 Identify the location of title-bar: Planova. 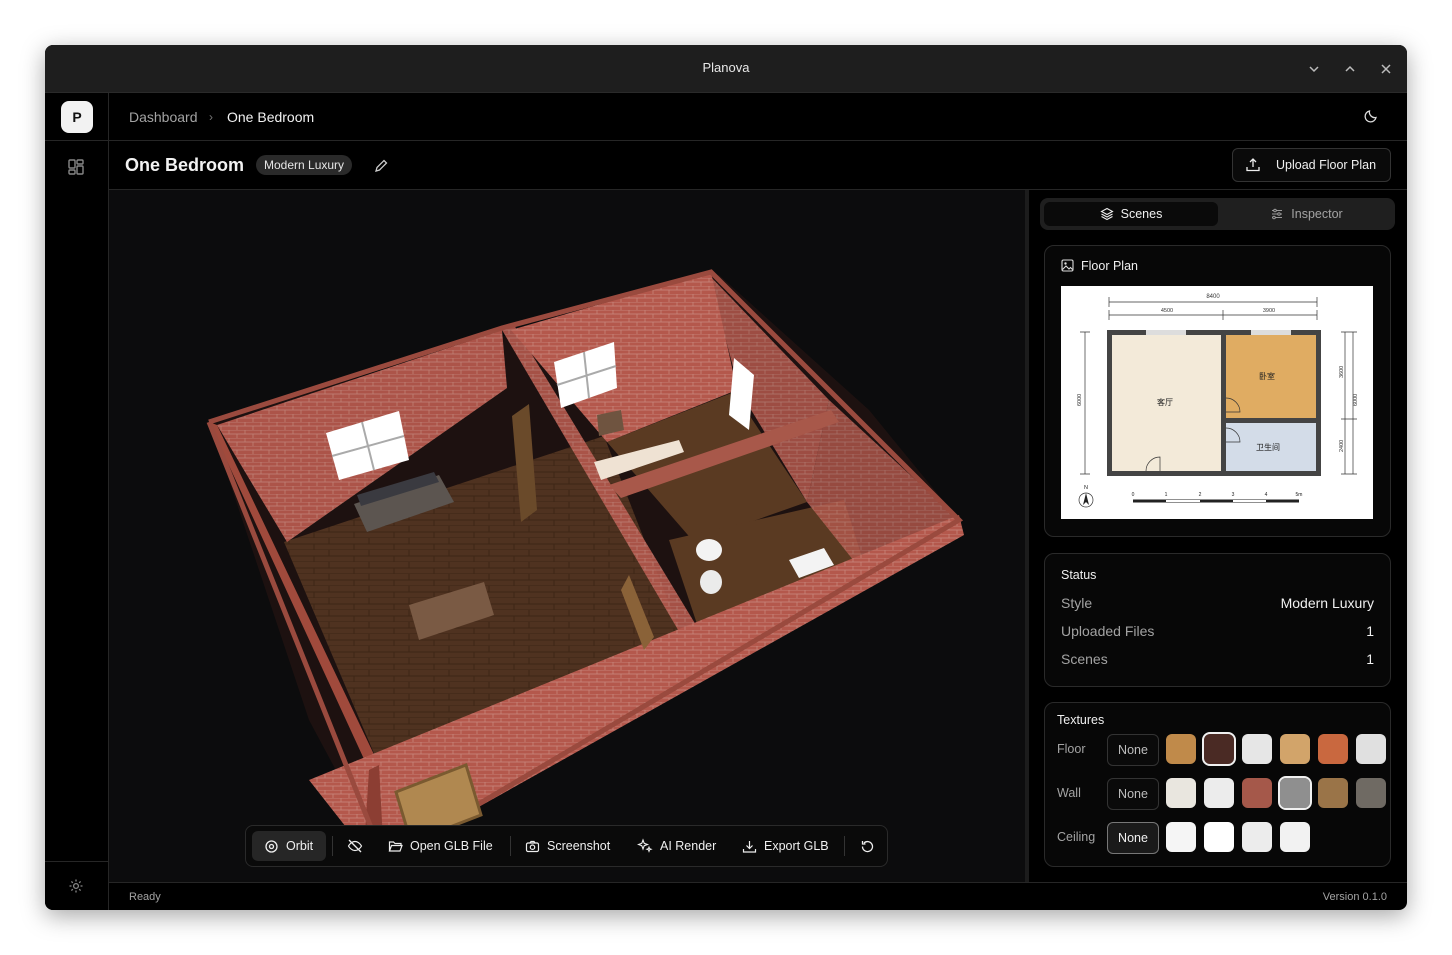
(726, 69).